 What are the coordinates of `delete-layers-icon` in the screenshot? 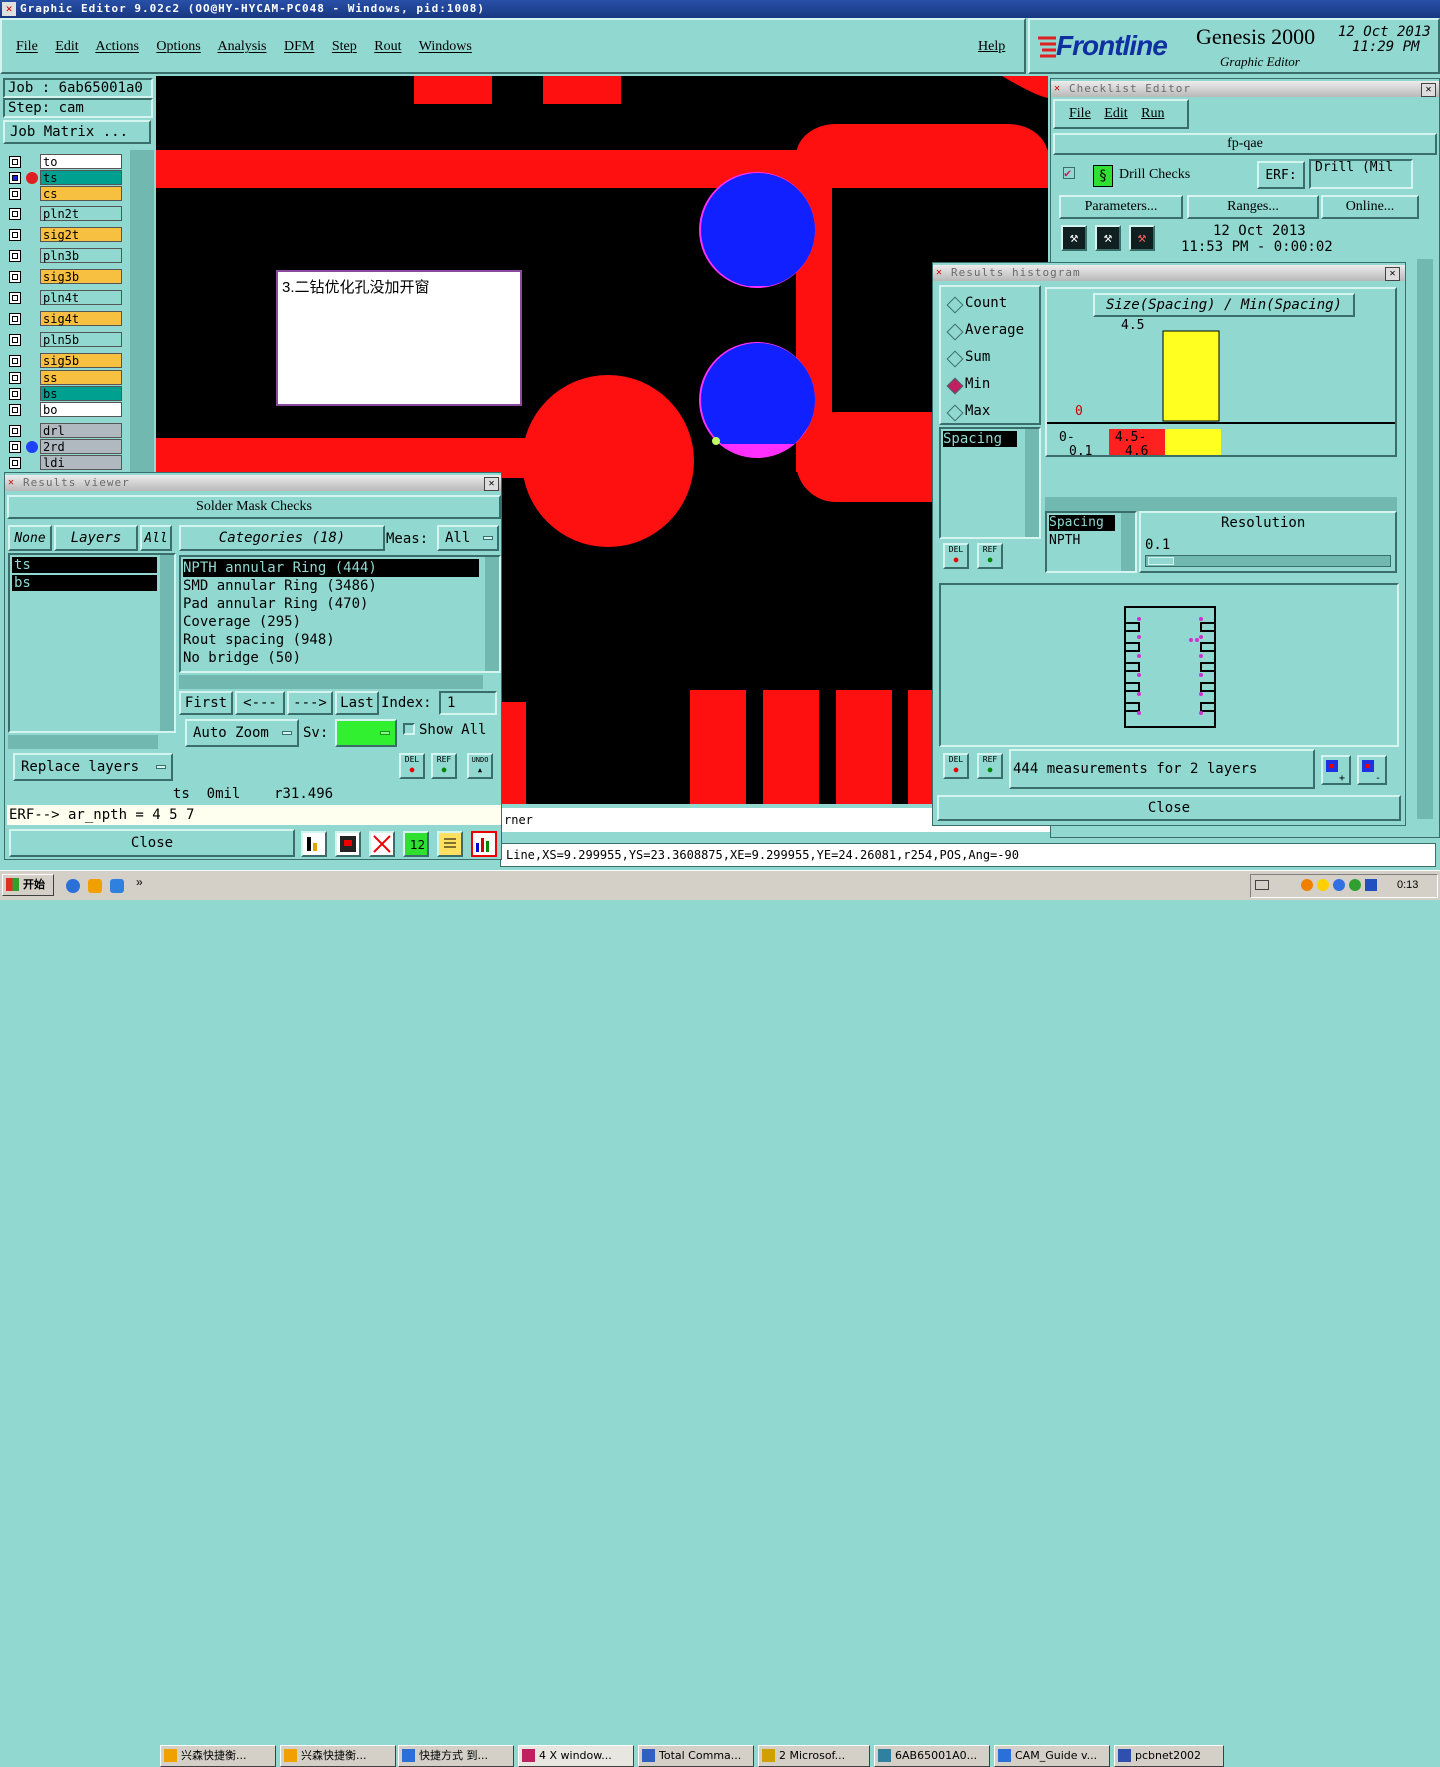 It's located at (382, 844).